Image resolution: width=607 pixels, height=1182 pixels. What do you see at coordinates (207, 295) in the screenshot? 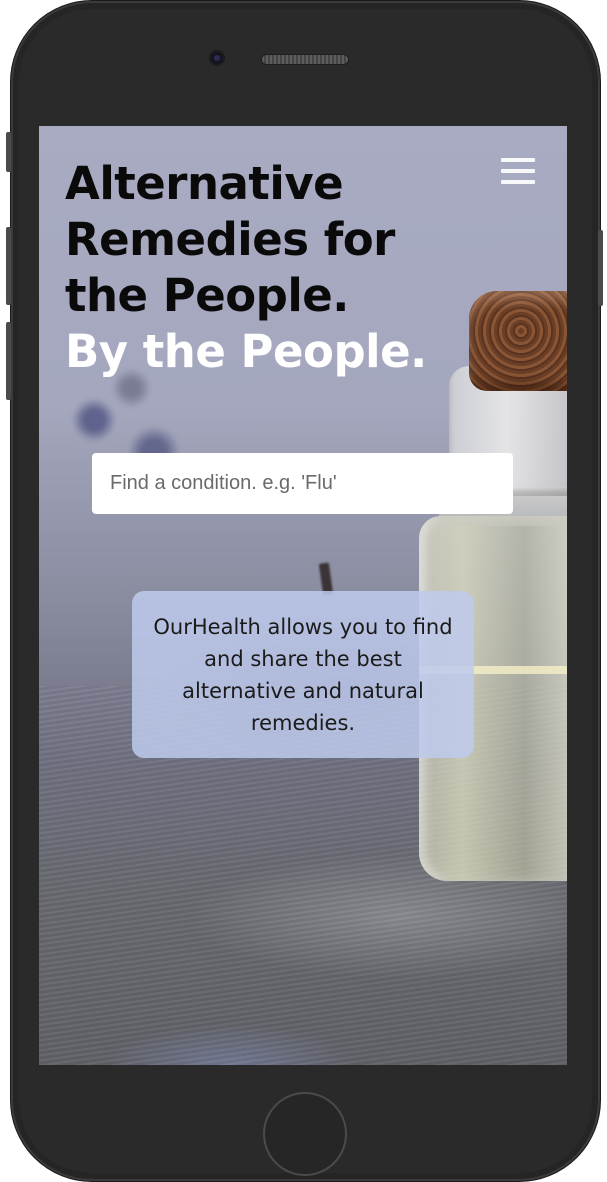
I see `headline-line-3: the People.` at bounding box center [207, 295].